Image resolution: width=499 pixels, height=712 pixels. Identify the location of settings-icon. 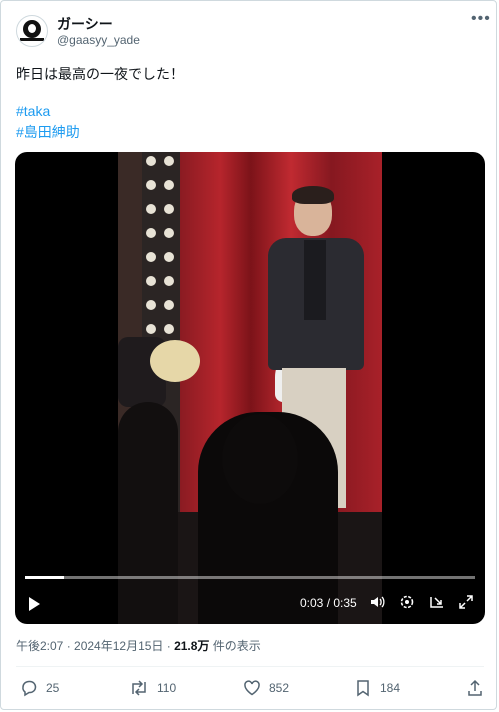
(407, 603).